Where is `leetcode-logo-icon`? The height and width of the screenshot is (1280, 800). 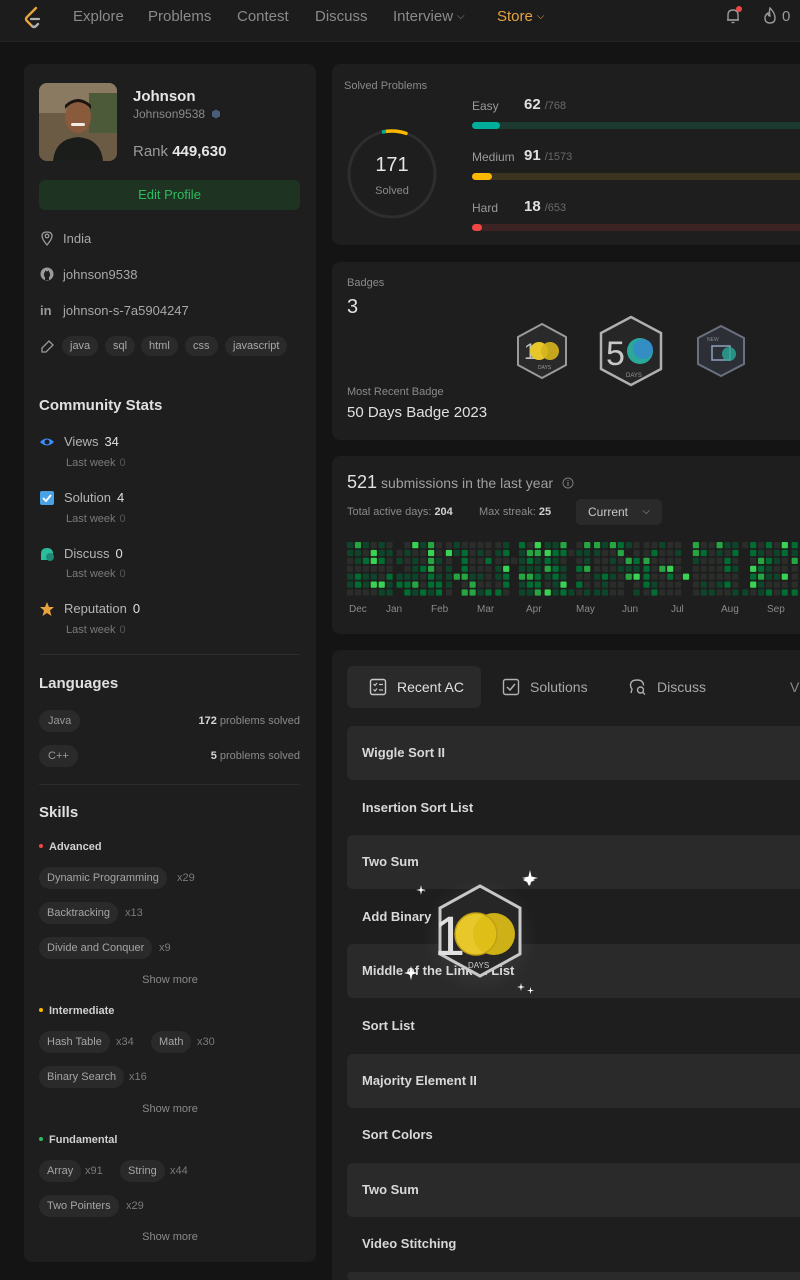 leetcode-logo-icon is located at coordinates (33, 18).